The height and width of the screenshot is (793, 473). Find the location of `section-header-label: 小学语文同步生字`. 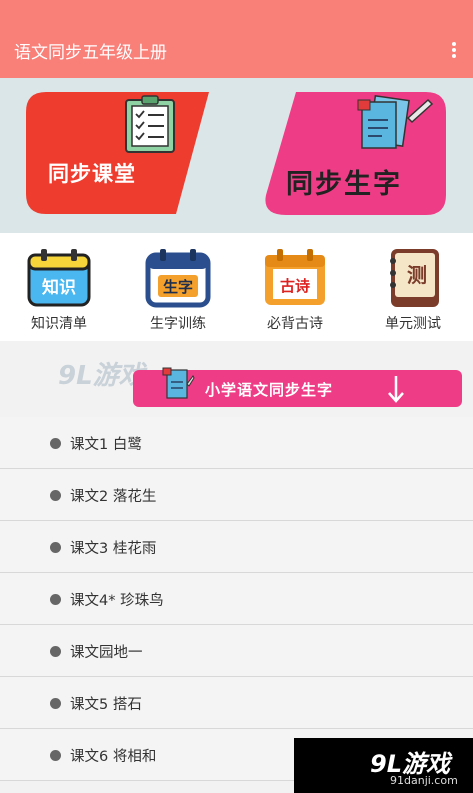

section-header-label: 小学语文同步生字 is located at coordinates (269, 390).